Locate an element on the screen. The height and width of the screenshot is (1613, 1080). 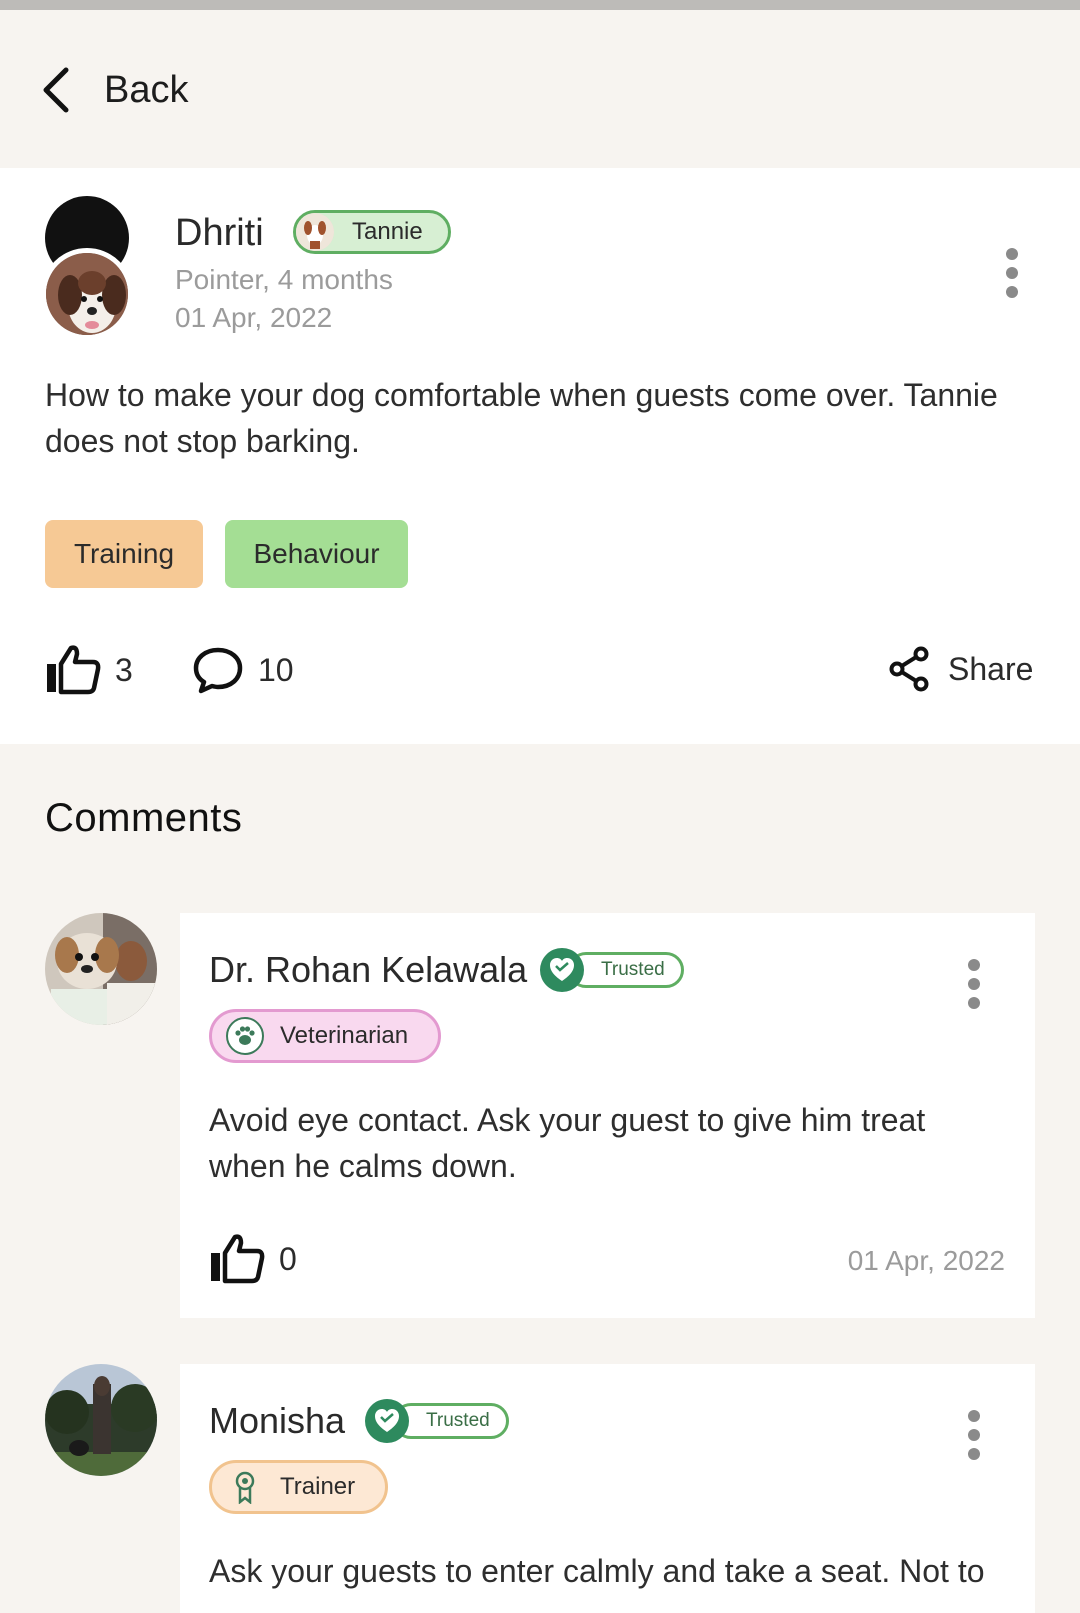
pet-thumb-icon is located at coordinates (315, 232).